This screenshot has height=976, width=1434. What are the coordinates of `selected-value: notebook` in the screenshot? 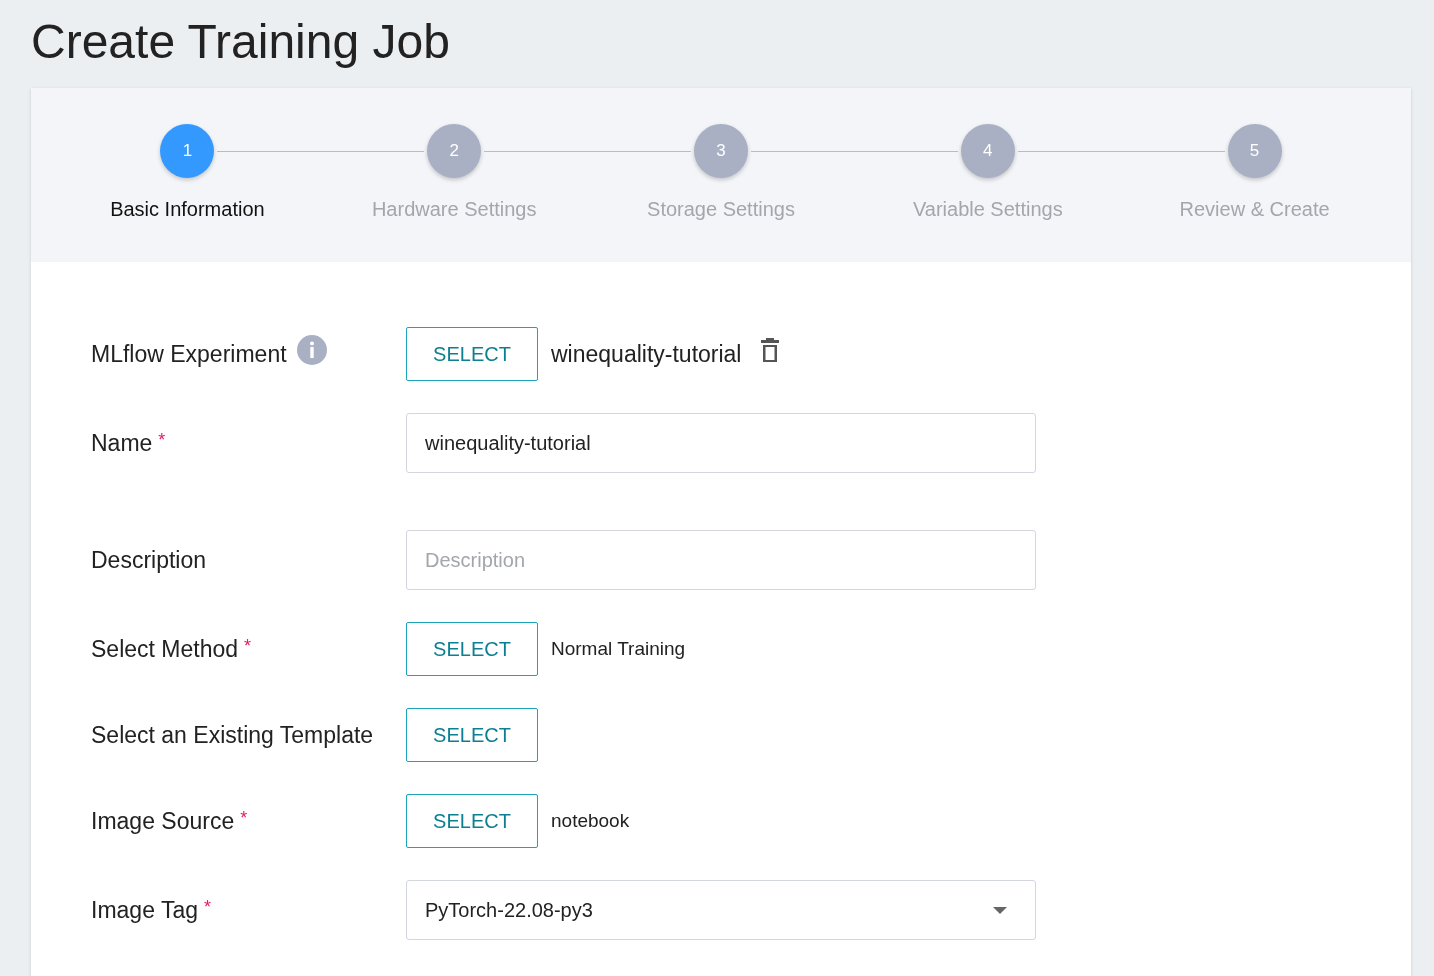 It's located at (590, 821).